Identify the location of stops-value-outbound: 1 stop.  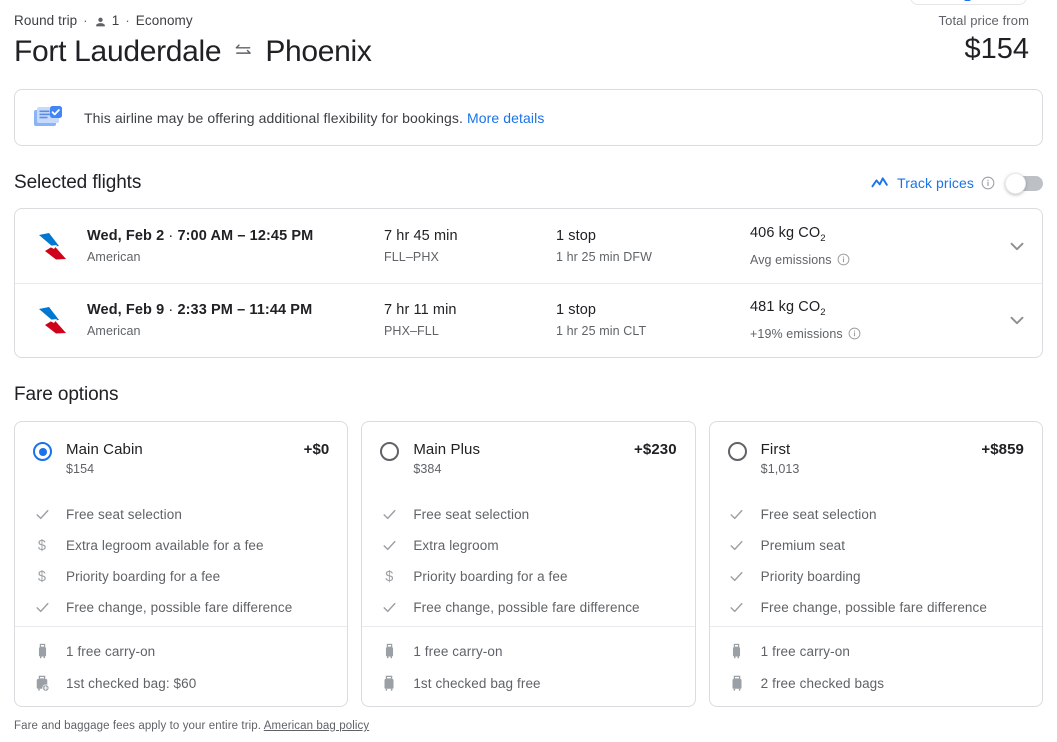
(576, 236).